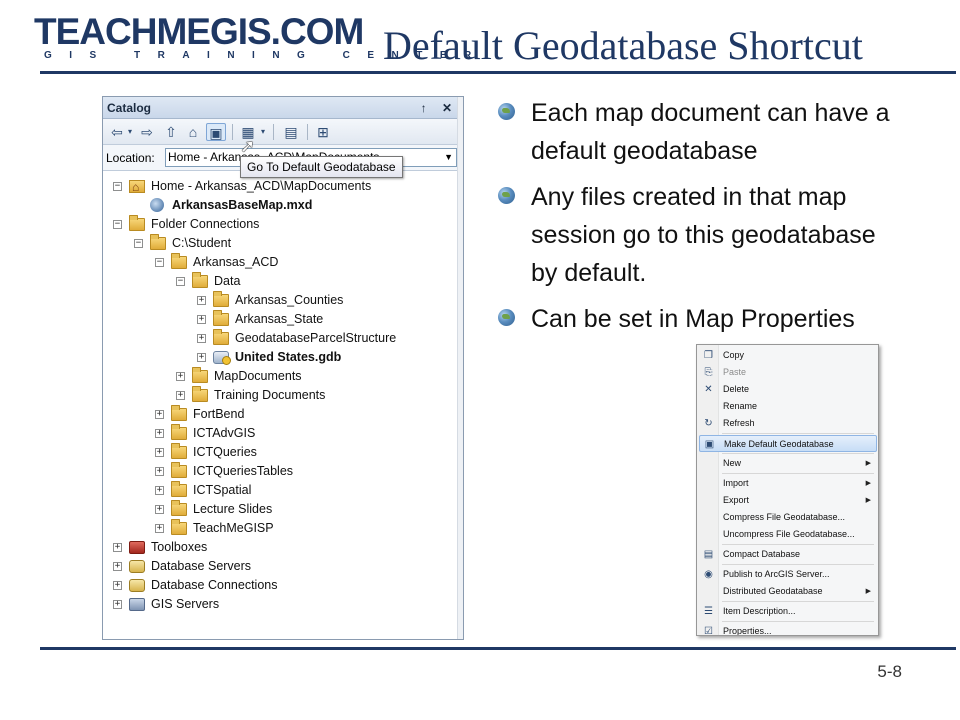 The image size is (960, 720). Describe the element at coordinates (788, 355) in the screenshot. I see `menu-item: ❐ Copy` at that location.